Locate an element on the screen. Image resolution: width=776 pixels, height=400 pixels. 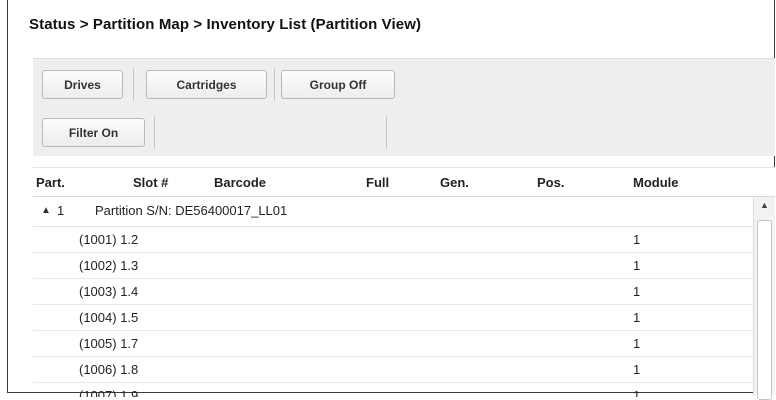
partition-group-row: ▲ 1 Partition S/N: DE56400017_LL01 is located at coordinates (393, 212).